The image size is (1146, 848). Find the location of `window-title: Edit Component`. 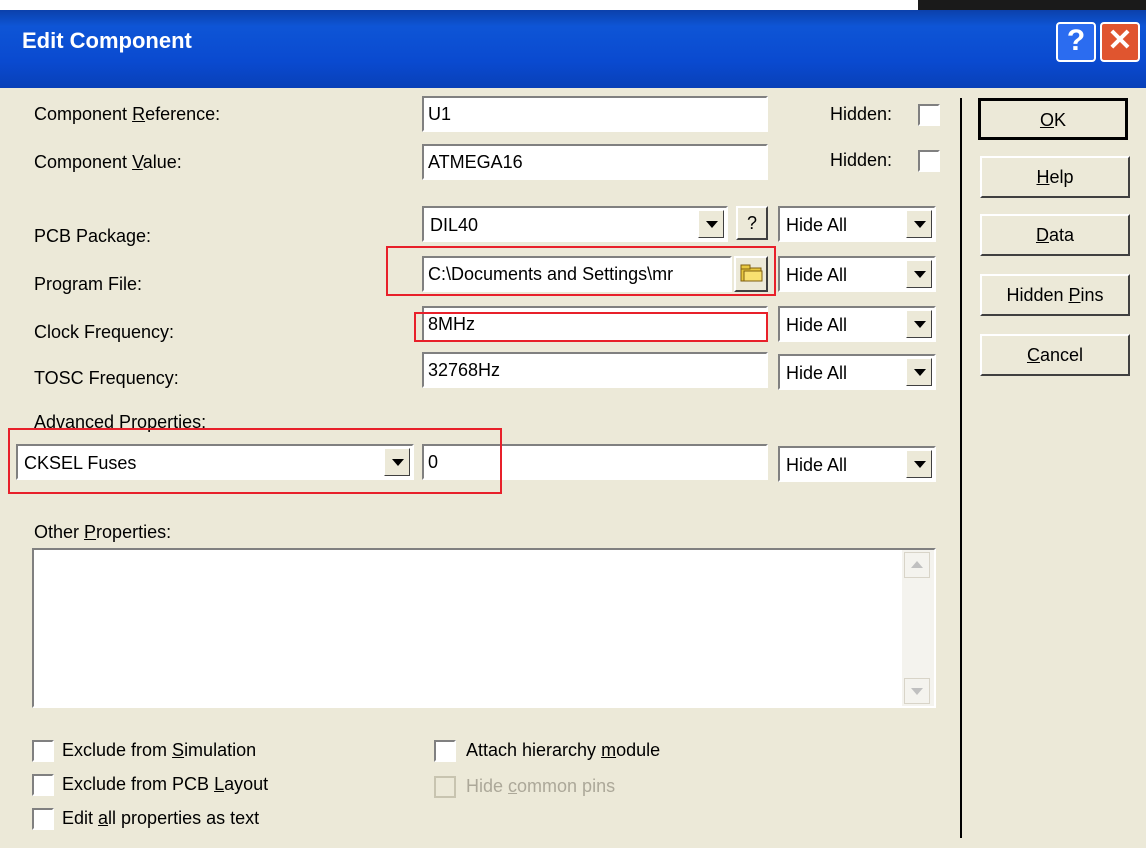

window-title: Edit Component is located at coordinates (107, 40).